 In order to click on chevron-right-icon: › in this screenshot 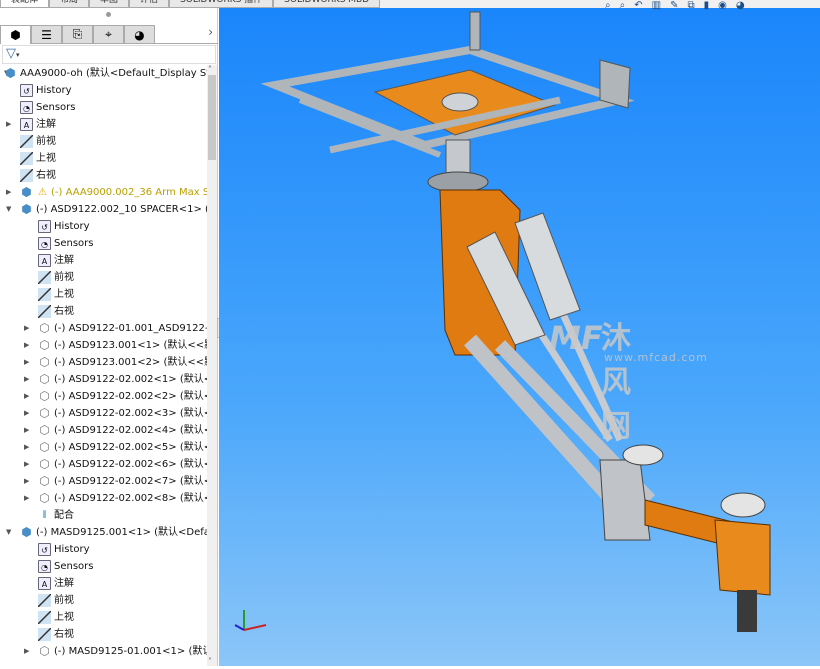, I will do `click(210, 32)`.